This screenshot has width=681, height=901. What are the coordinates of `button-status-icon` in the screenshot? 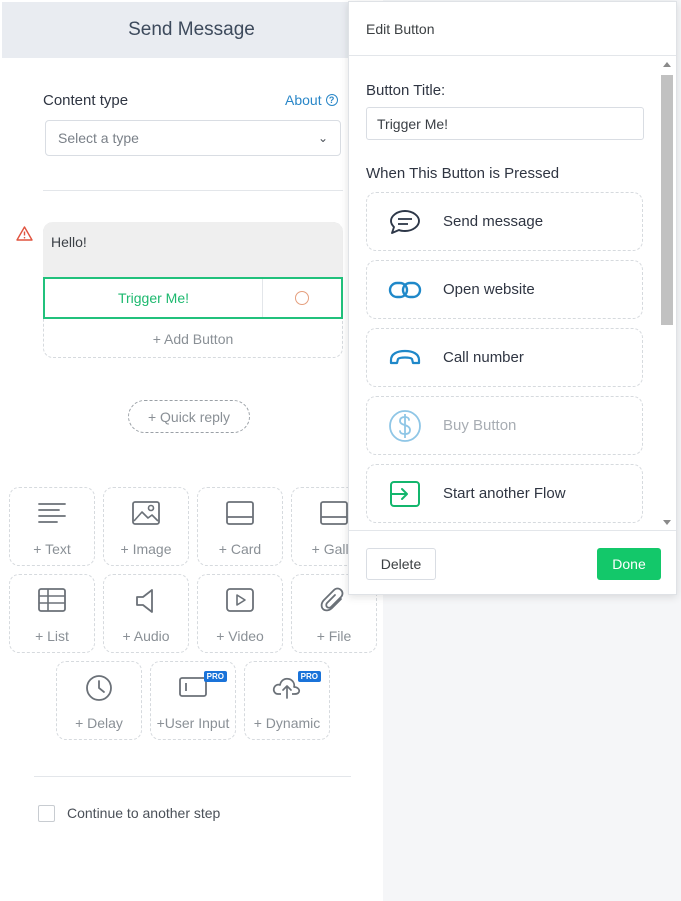 It's located at (302, 298).